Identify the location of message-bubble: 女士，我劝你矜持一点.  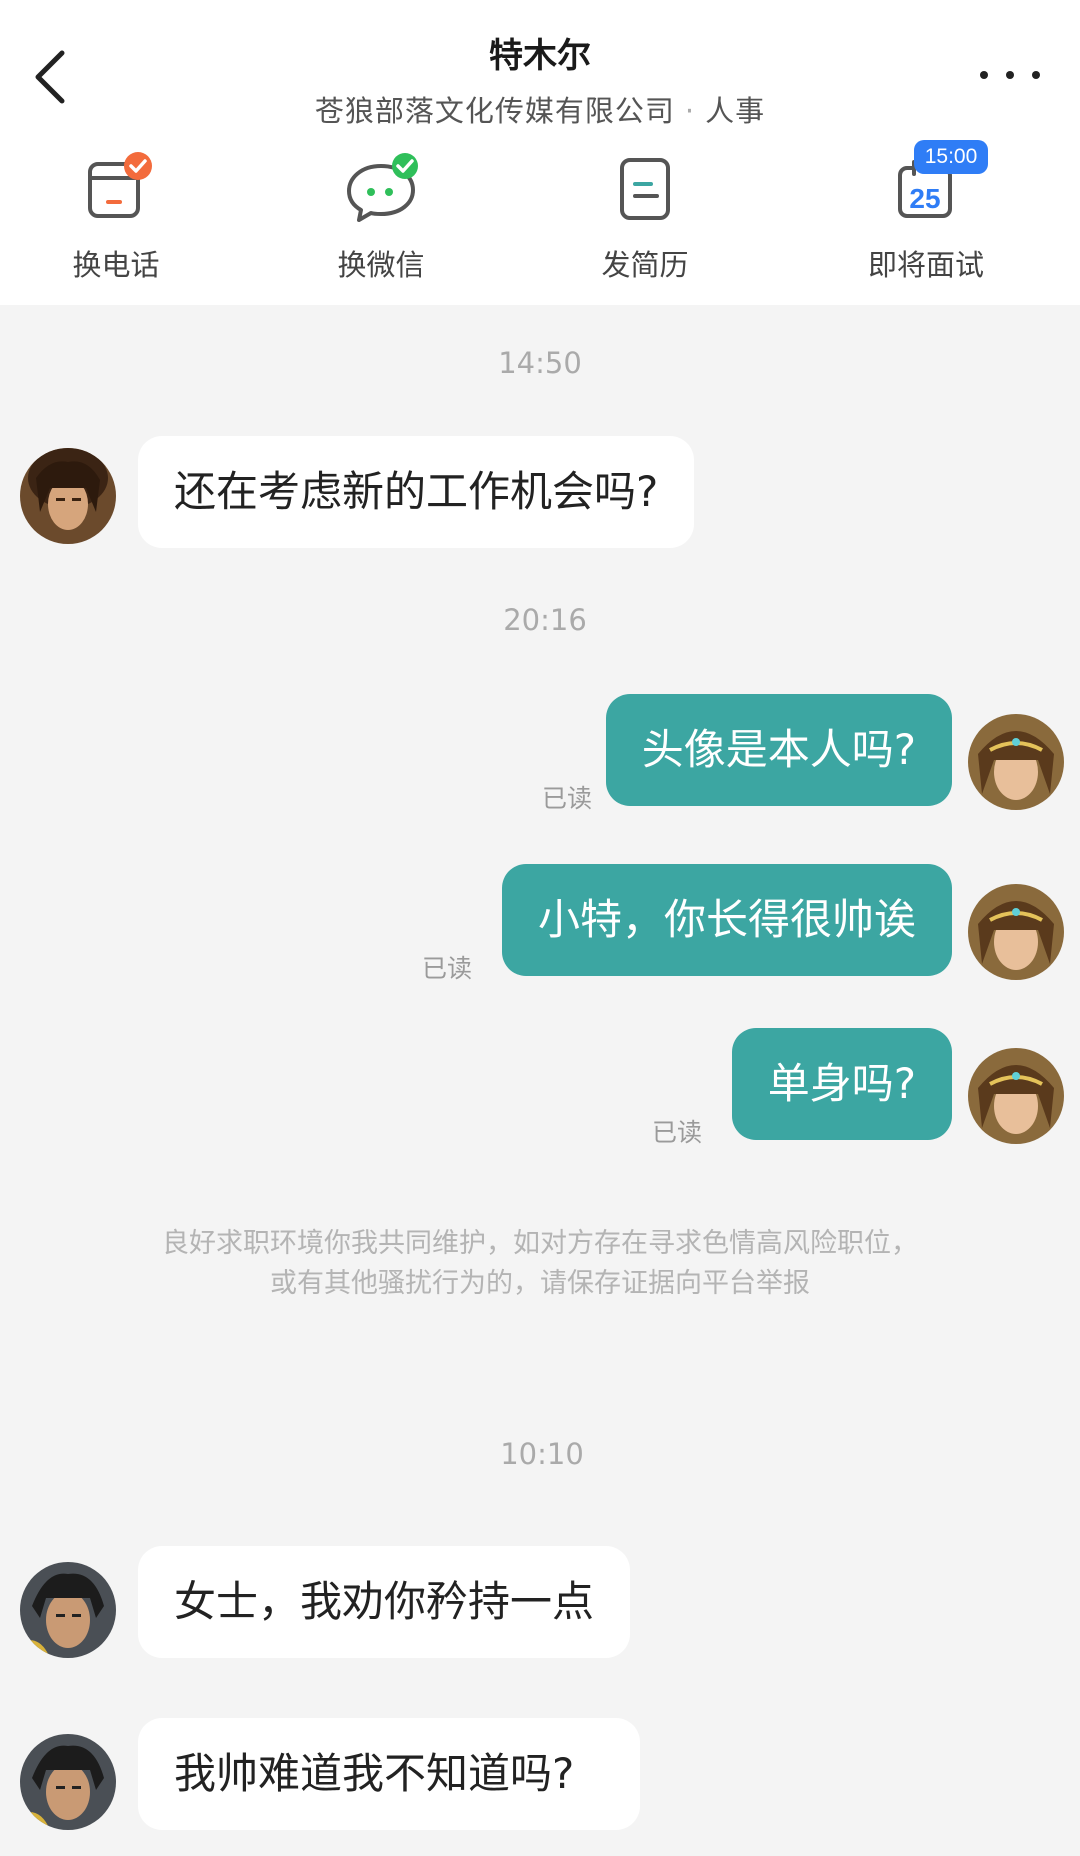
(384, 1602).